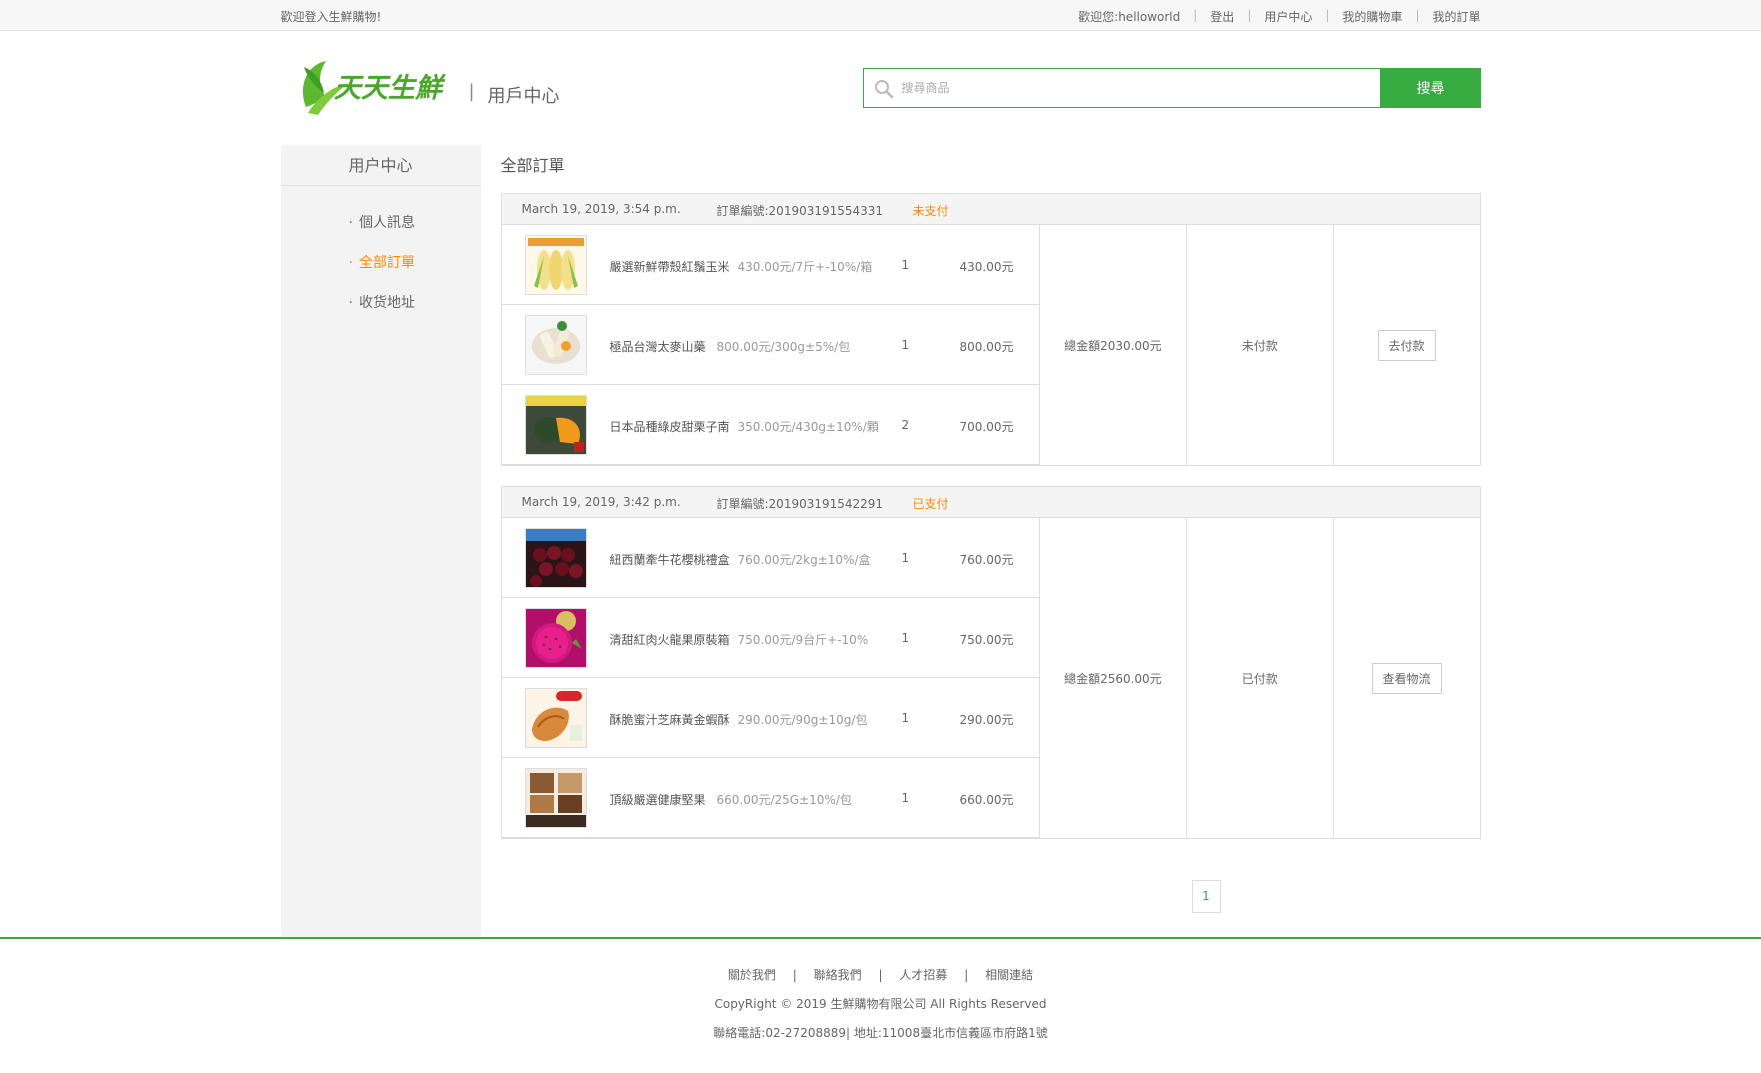 The image size is (1761, 1073). Describe the element at coordinates (555, 718) in the screenshot. I see `product-image-shrimp` at that location.